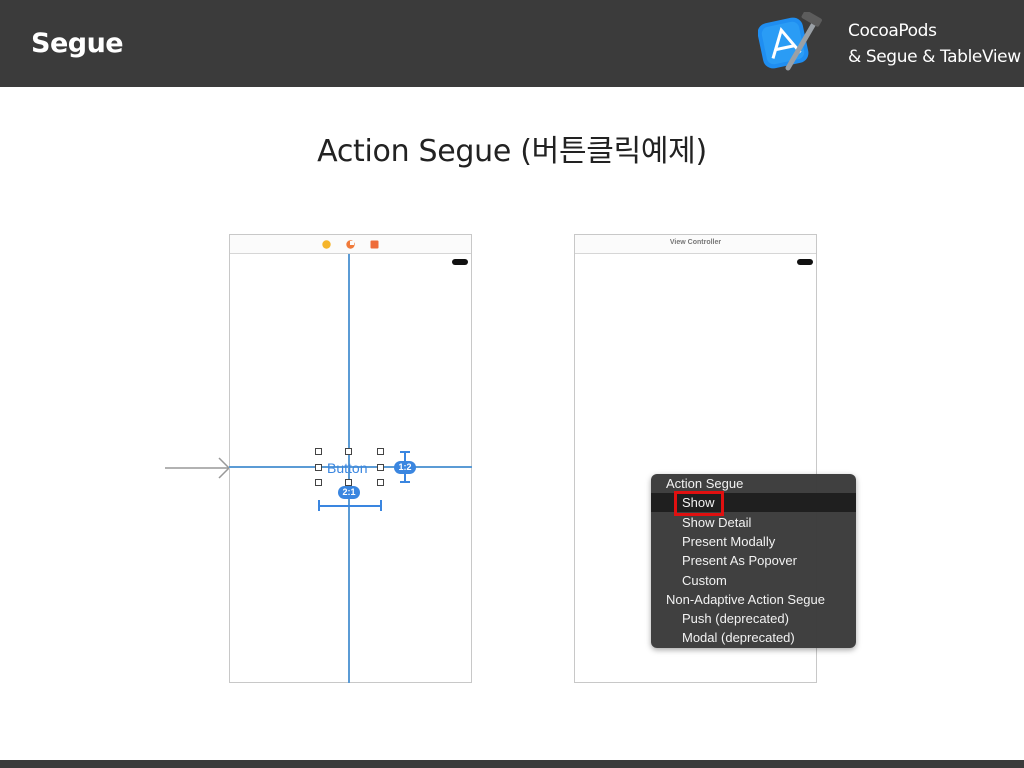 The height and width of the screenshot is (768, 1024). Describe the element at coordinates (753, 637) in the screenshot. I see `menu-item-modal-deprecated: Modal (deprecated)` at that location.